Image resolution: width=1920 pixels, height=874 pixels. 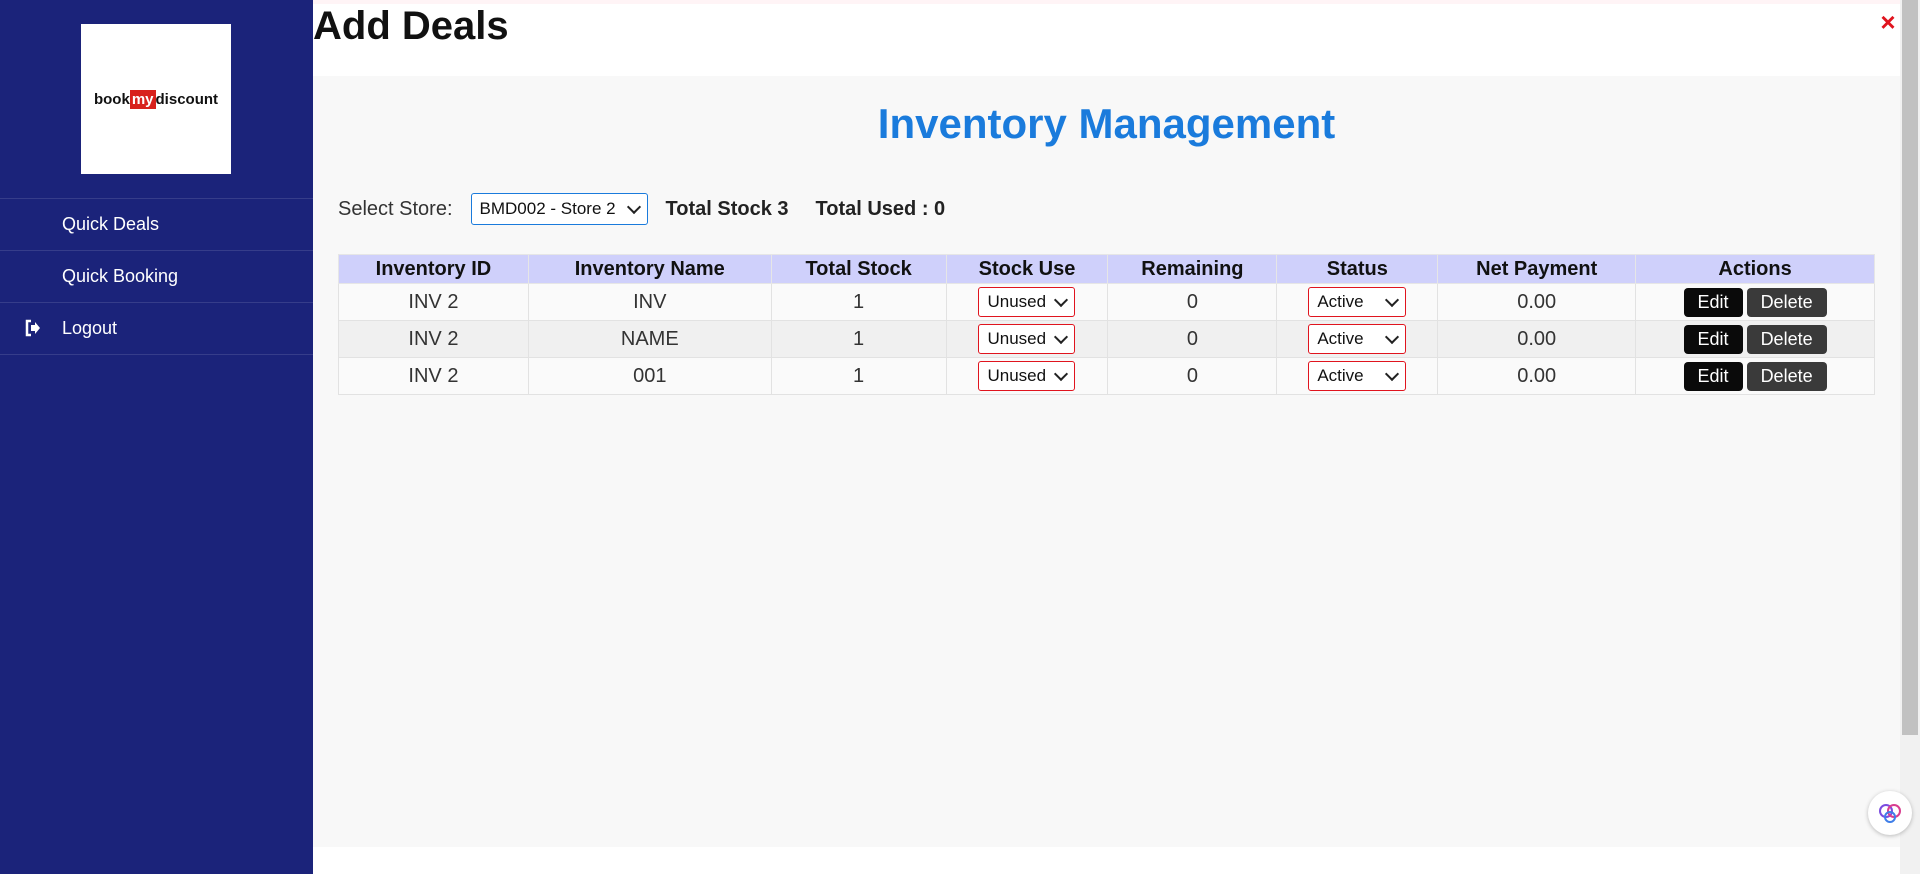 What do you see at coordinates (411, 26) in the screenshot?
I see `page-title: Add Deals` at bounding box center [411, 26].